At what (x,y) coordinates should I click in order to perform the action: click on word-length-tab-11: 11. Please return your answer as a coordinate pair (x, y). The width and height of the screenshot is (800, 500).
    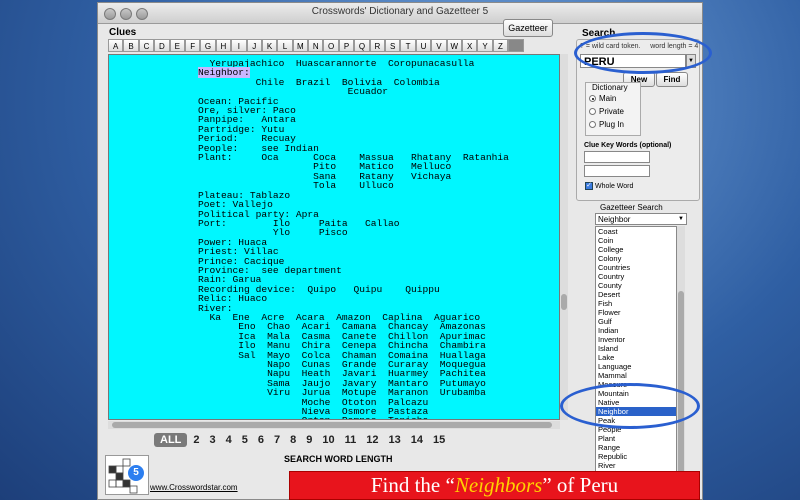
    Looking at the image, I should click on (351, 440).